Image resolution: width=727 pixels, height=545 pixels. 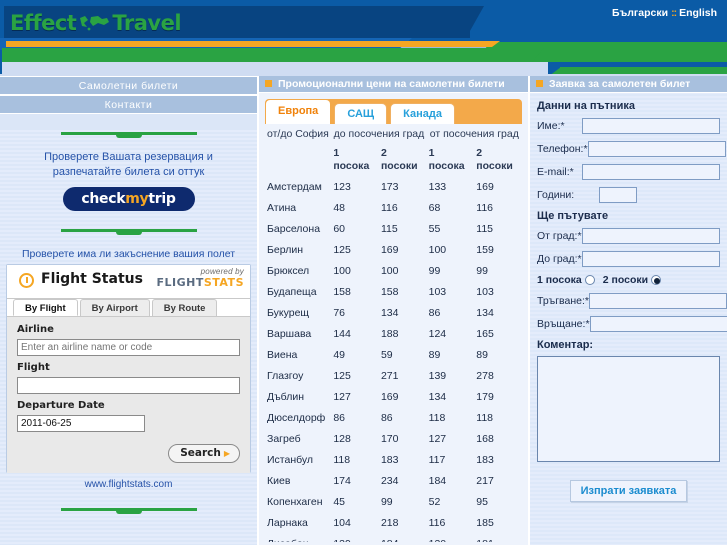 I want to click on row-price-3: 217, so click(x=485, y=481).